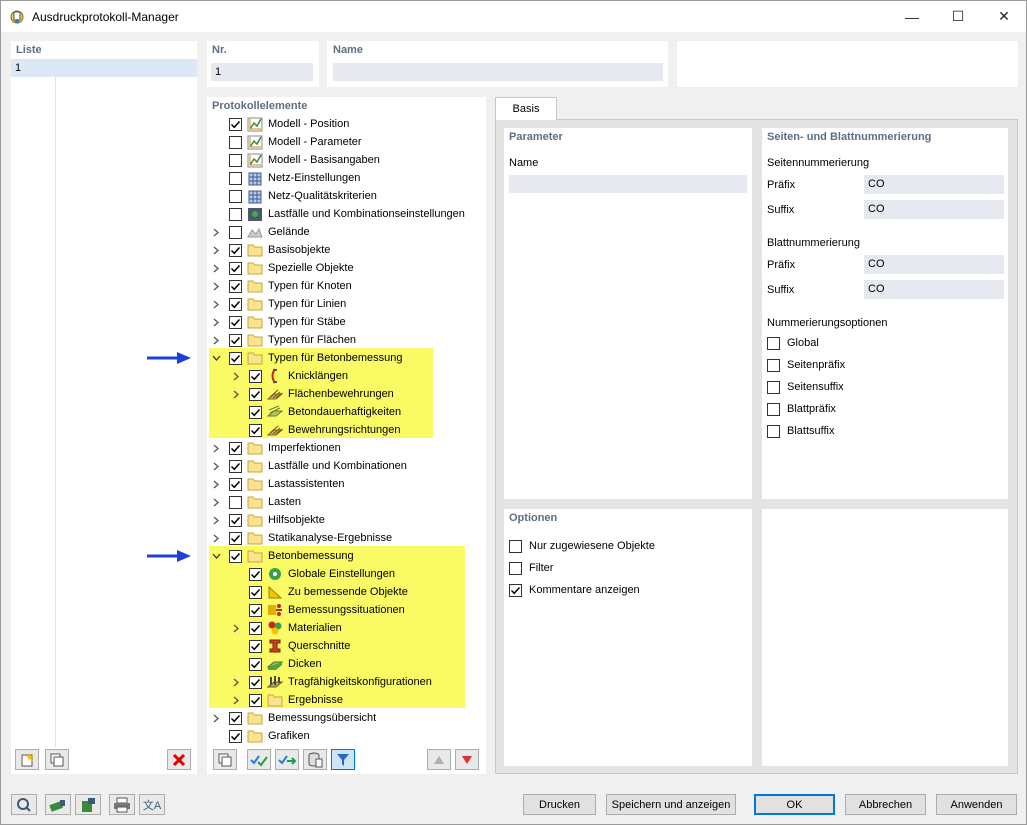  Describe the element at coordinates (330, 682) in the screenshot. I see `tree-item: Tragfähigkeitskonfigurationen` at that location.